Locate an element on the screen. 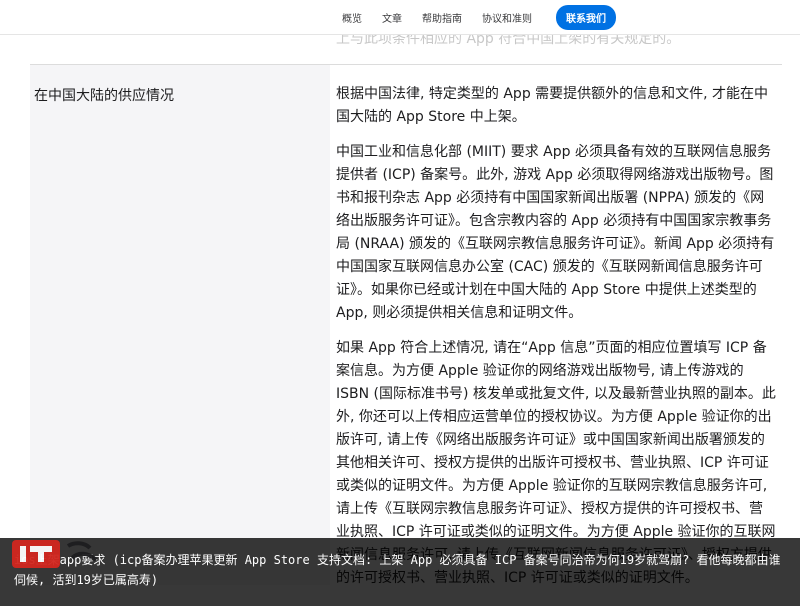  nav-link-articles: 文章 is located at coordinates (392, 17).